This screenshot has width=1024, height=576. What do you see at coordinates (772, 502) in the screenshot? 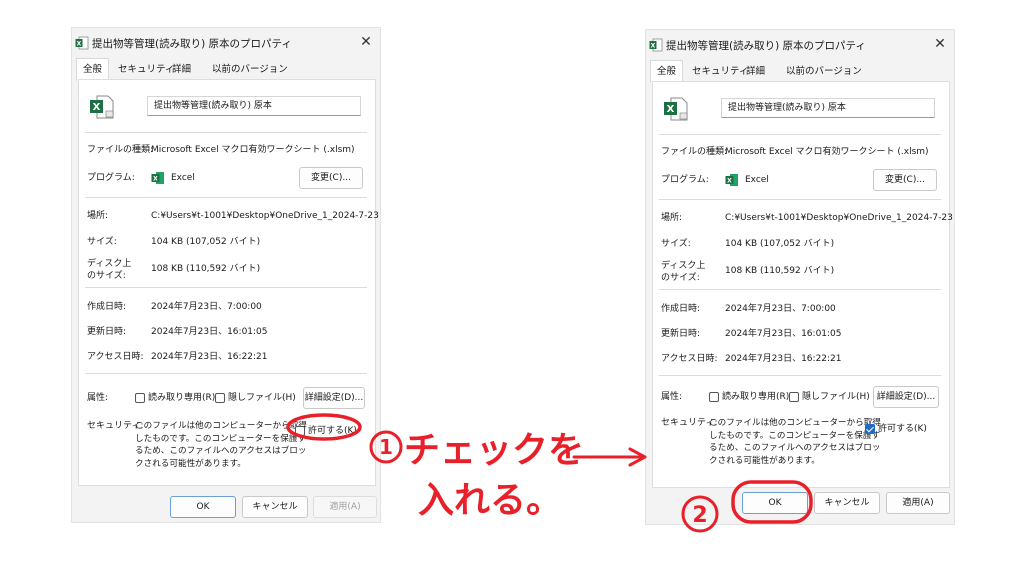
I see `highlight-oval-ok` at bounding box center [772, 502].